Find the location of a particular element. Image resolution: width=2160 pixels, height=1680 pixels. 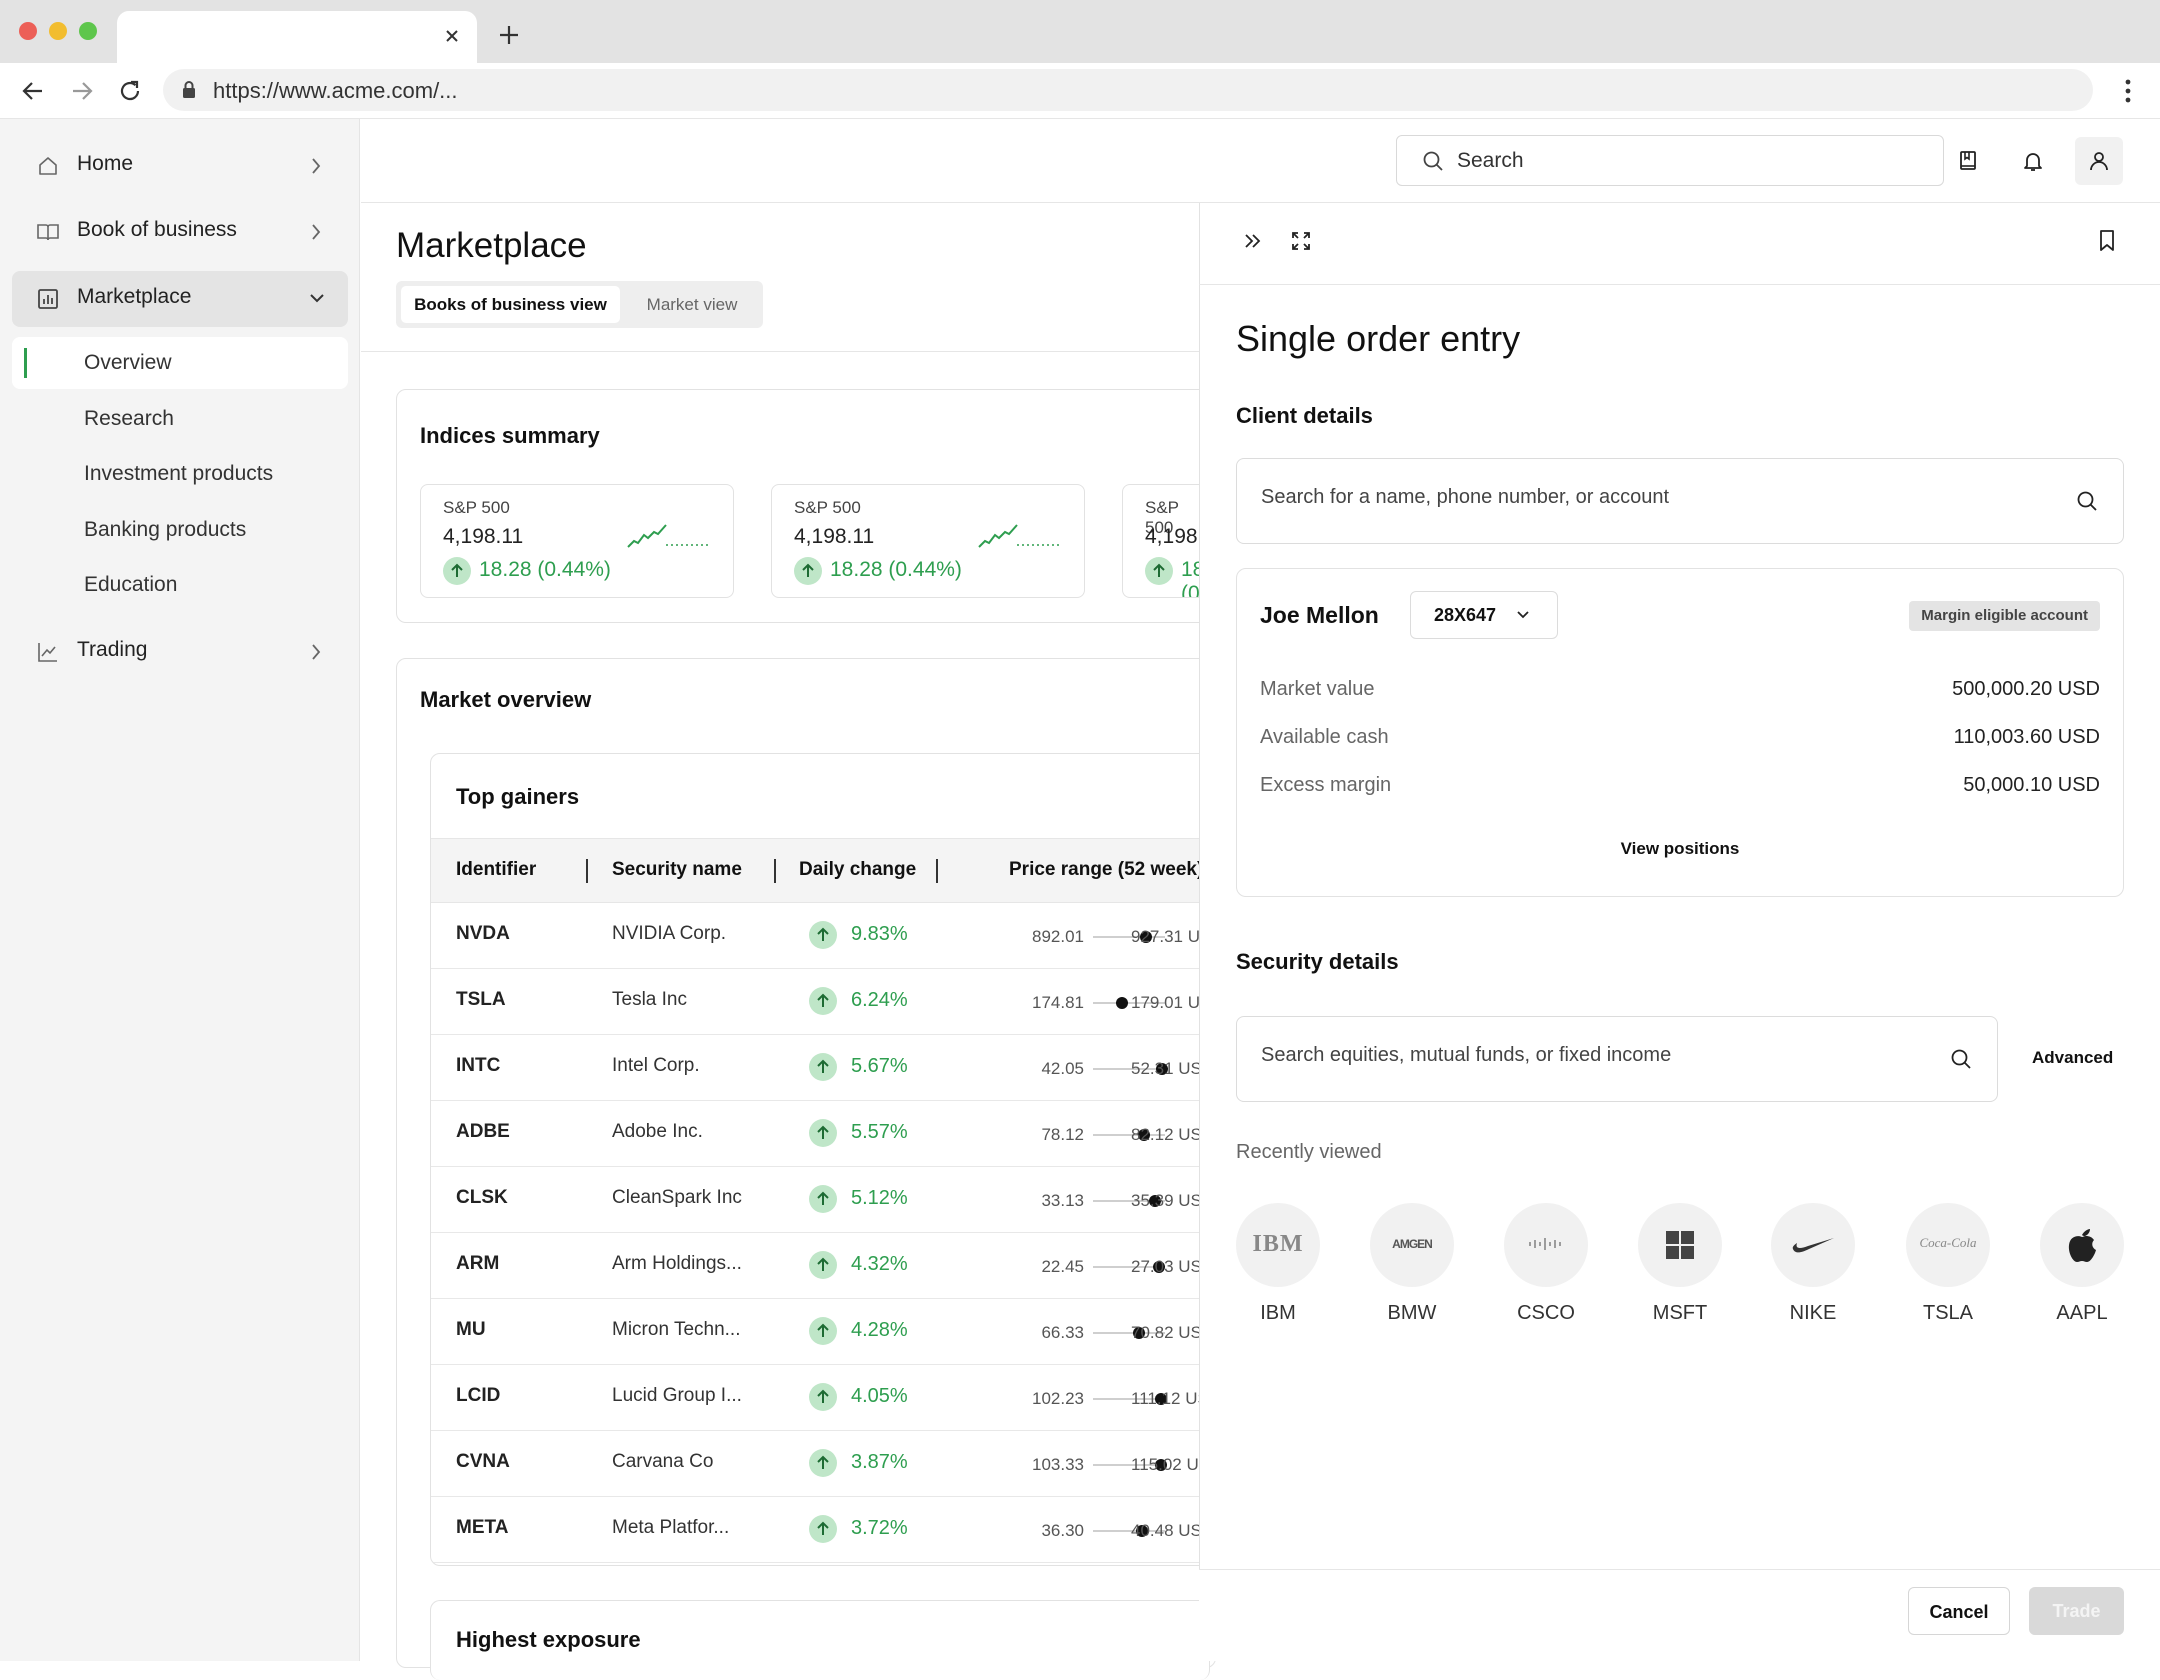

view-tabs: Books of business view Market view is located at coordinates (579, 304).